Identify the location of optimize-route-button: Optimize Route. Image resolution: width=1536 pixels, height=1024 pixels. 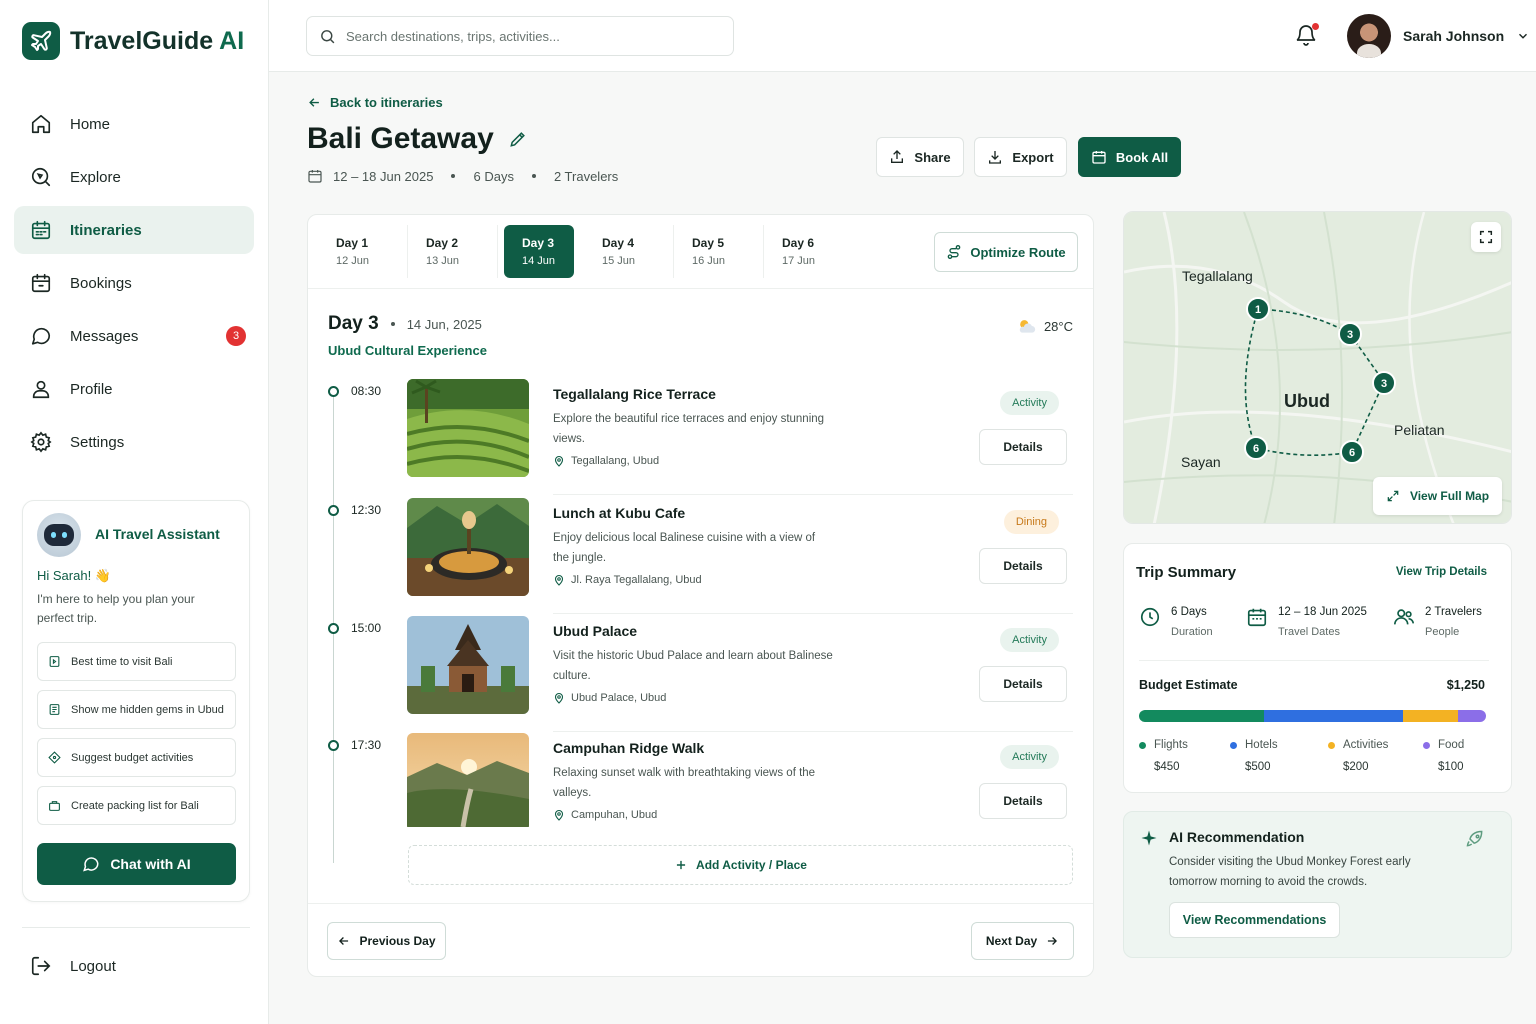
(1006, 252).